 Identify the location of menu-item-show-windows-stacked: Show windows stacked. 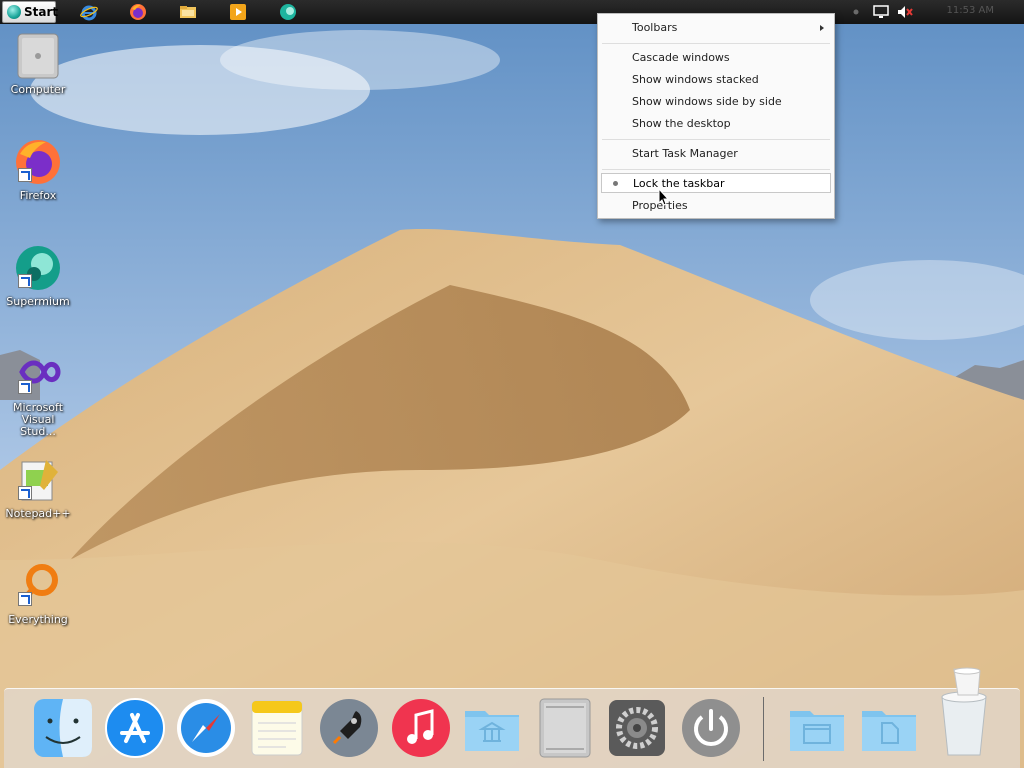
(716, 80).